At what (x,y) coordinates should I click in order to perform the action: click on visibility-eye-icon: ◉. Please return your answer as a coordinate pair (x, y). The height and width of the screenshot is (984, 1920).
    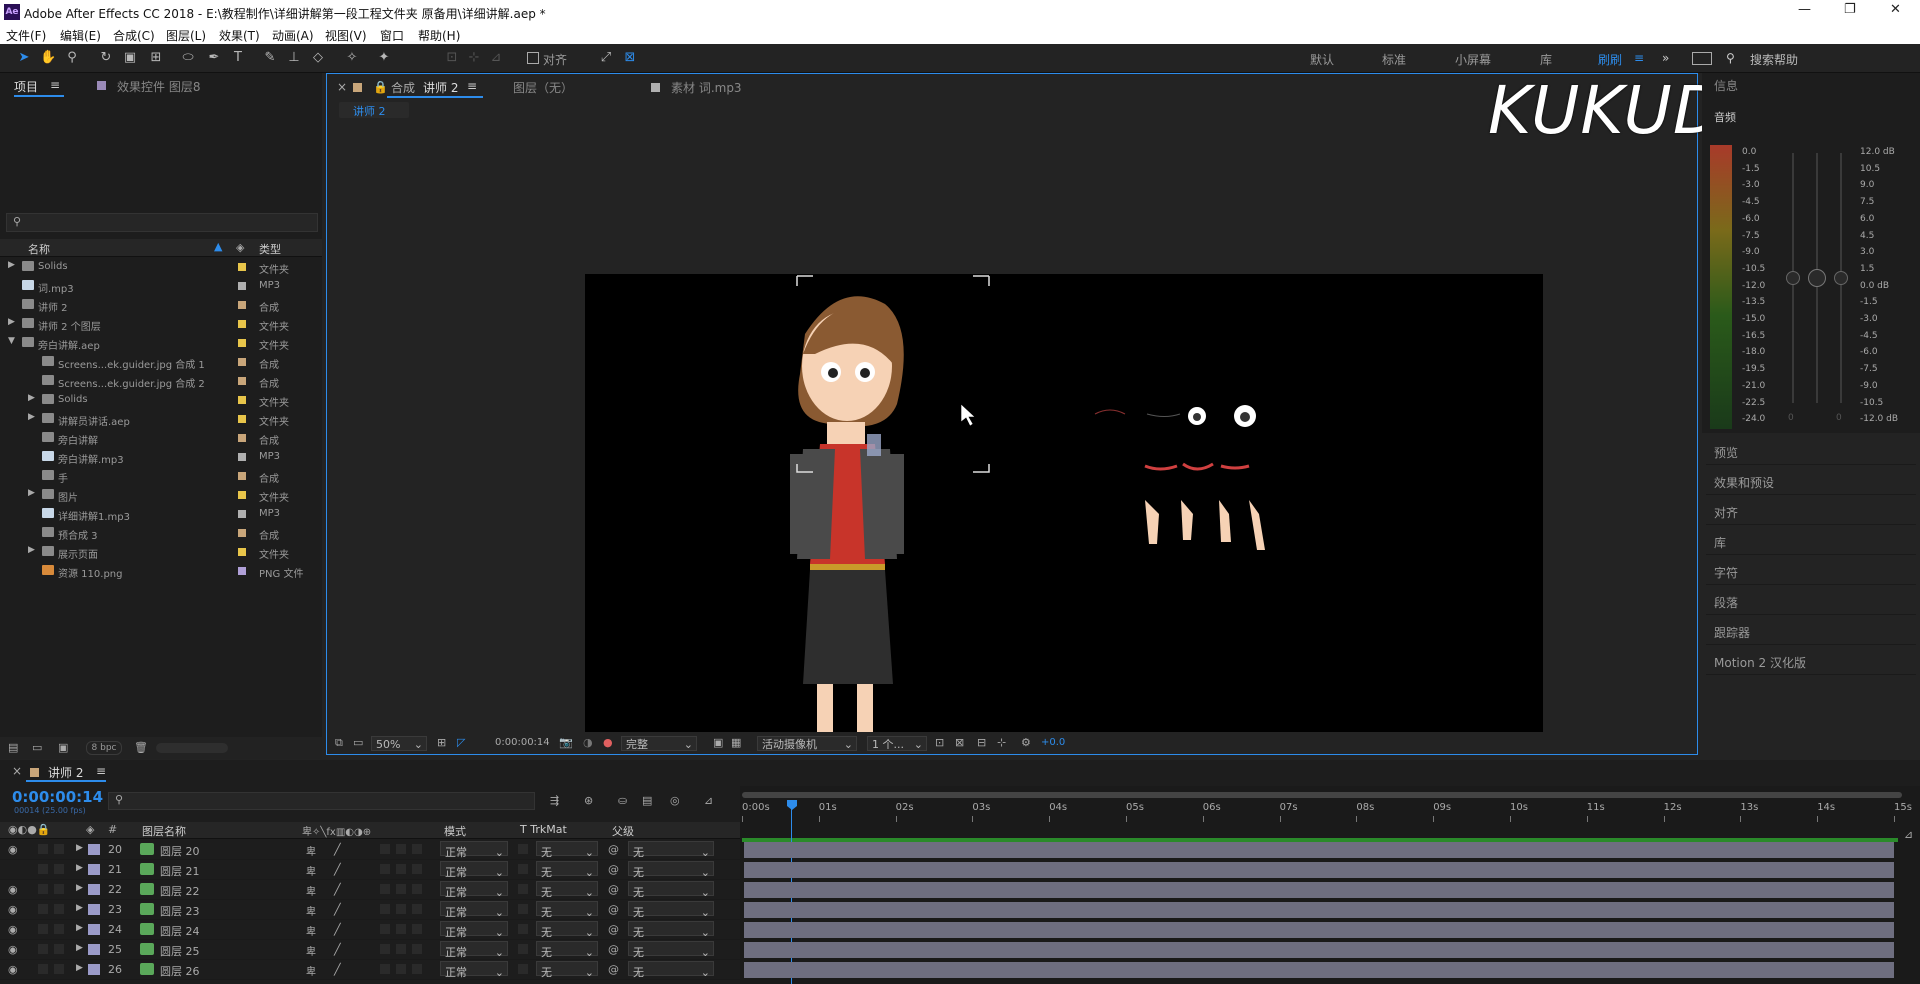
    Looking at the image, I should click on (13, 849).